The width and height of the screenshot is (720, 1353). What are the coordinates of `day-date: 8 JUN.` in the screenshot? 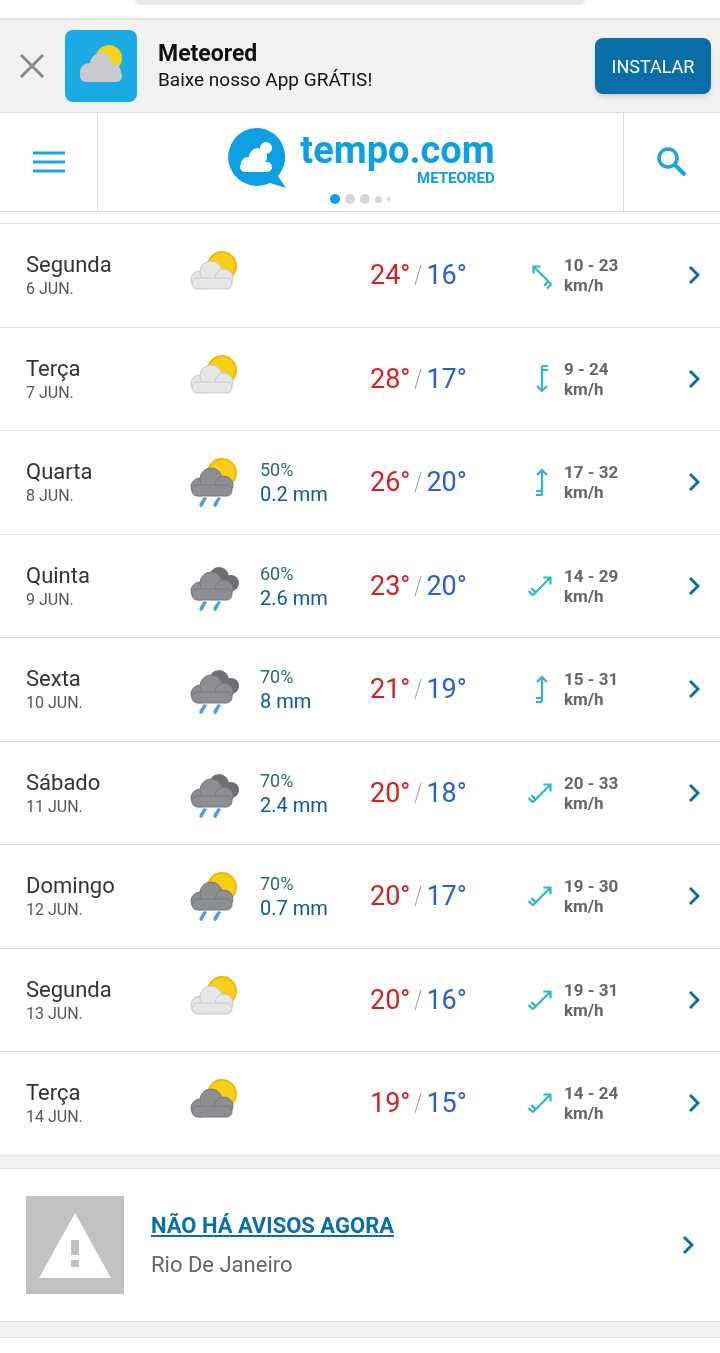 It's located at (50, 496).